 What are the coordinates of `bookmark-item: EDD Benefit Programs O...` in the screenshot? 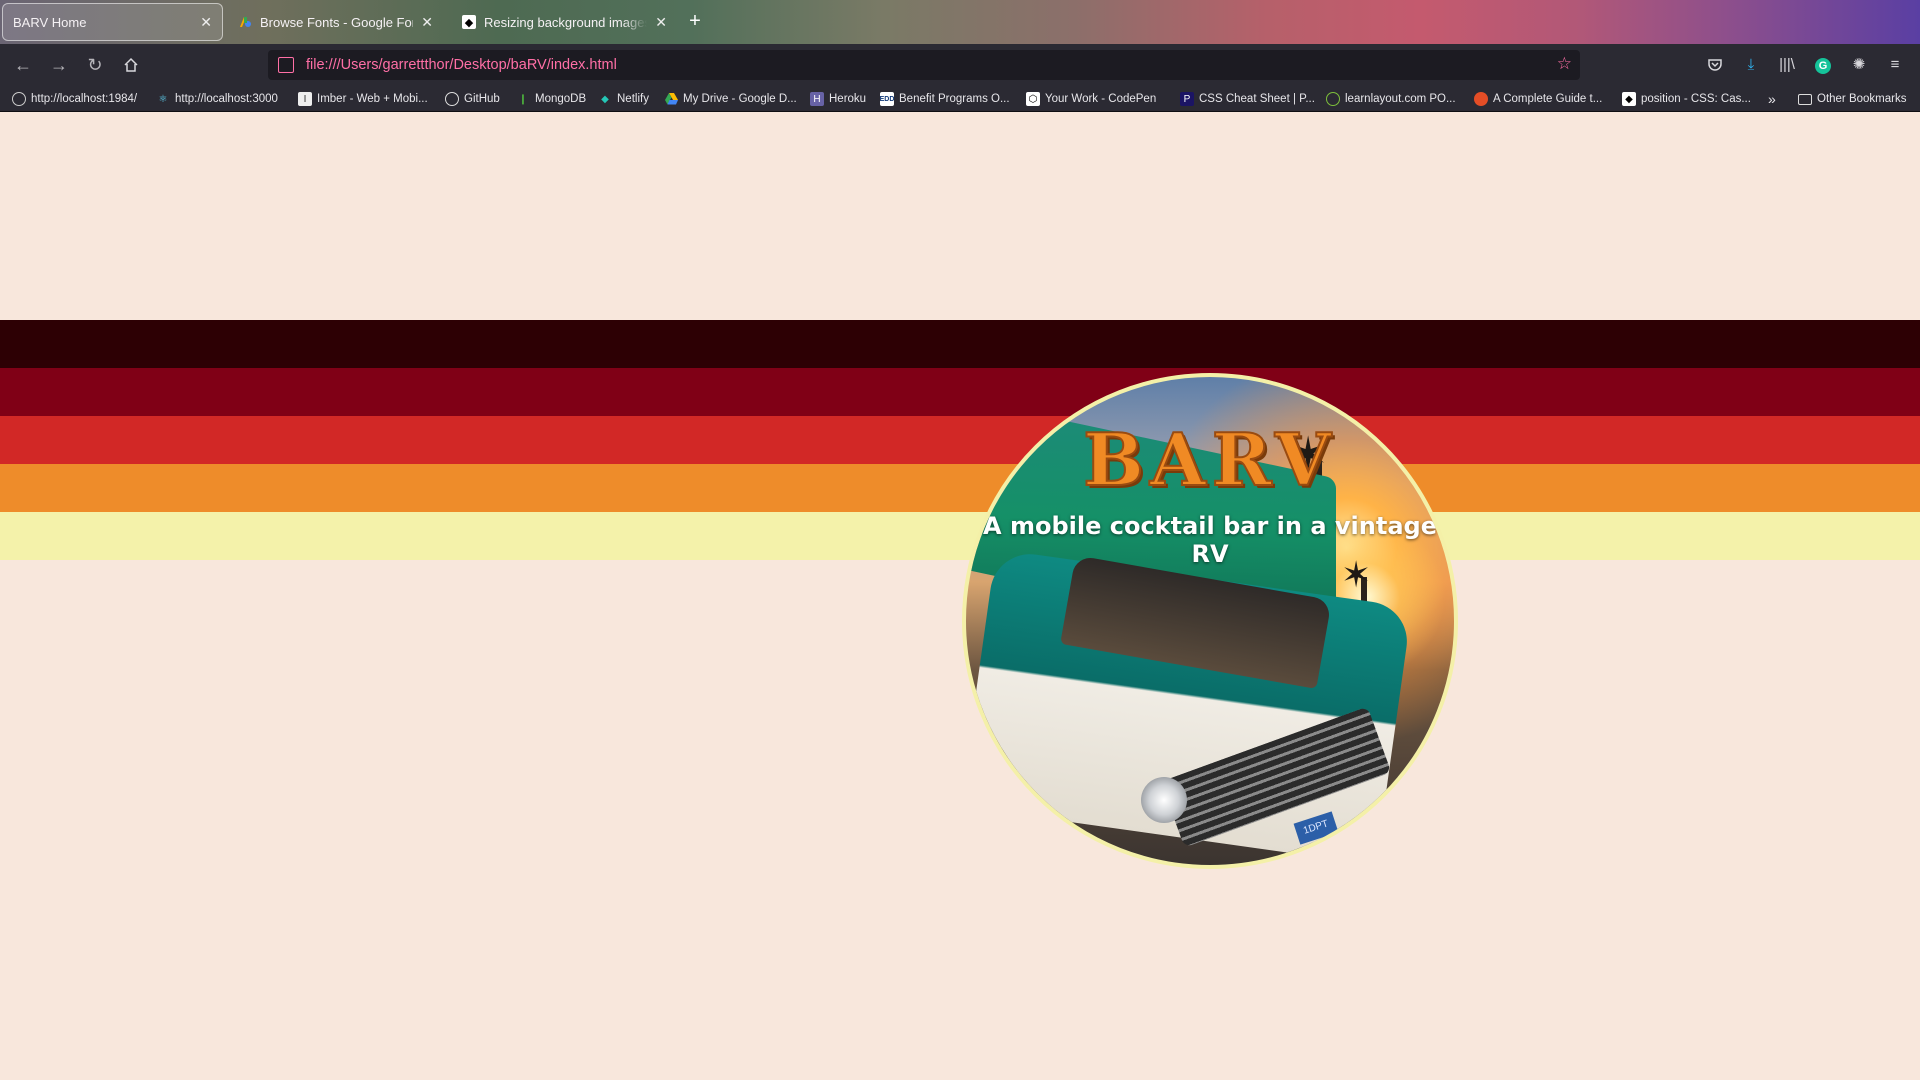 It's located at (945, 99).